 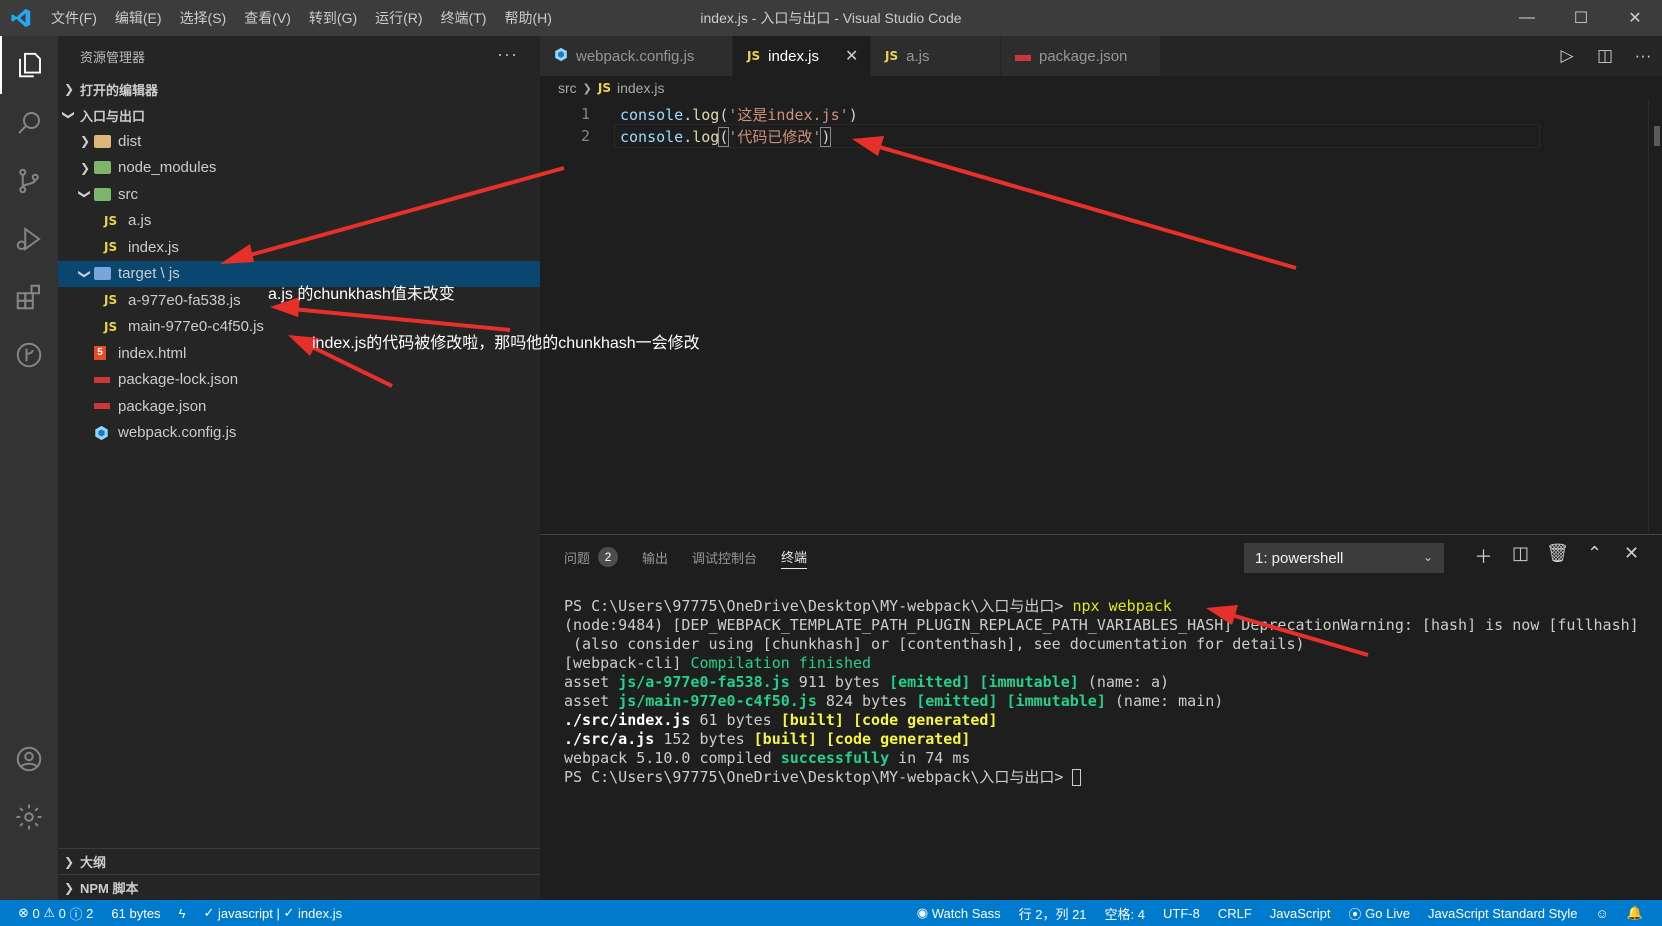 What do you see at coordinates (299, 887) in the screenshot?
I see `npm-scripts-section: ❯ NPM 脚本` at bounding box center [299, 887].